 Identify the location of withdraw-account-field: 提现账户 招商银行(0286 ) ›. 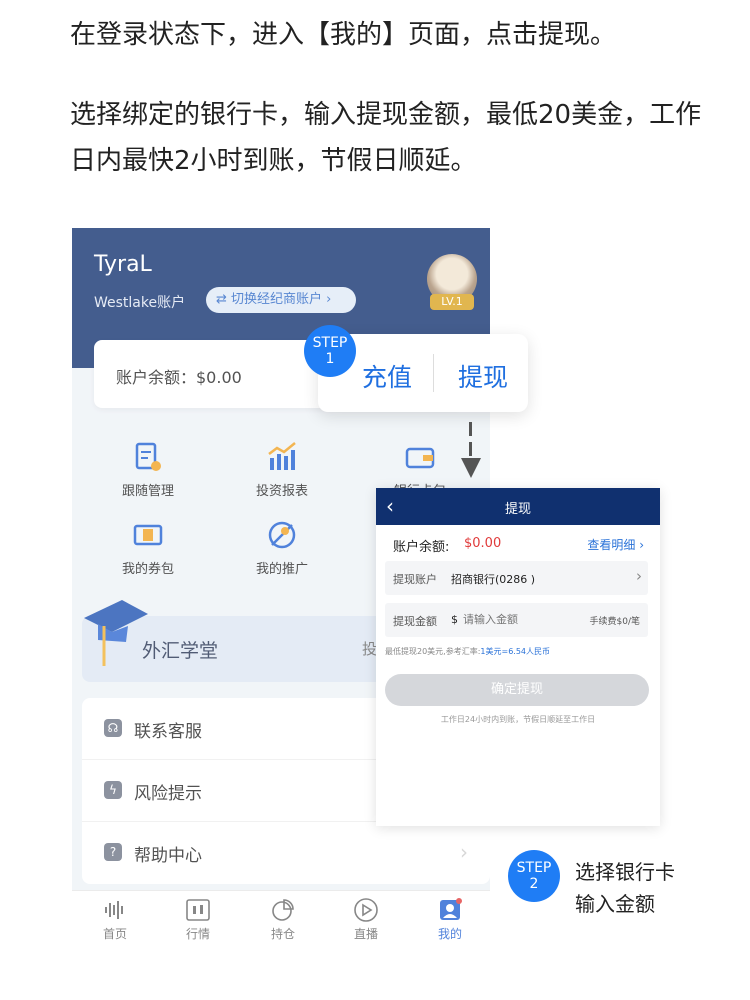
(516, 578).